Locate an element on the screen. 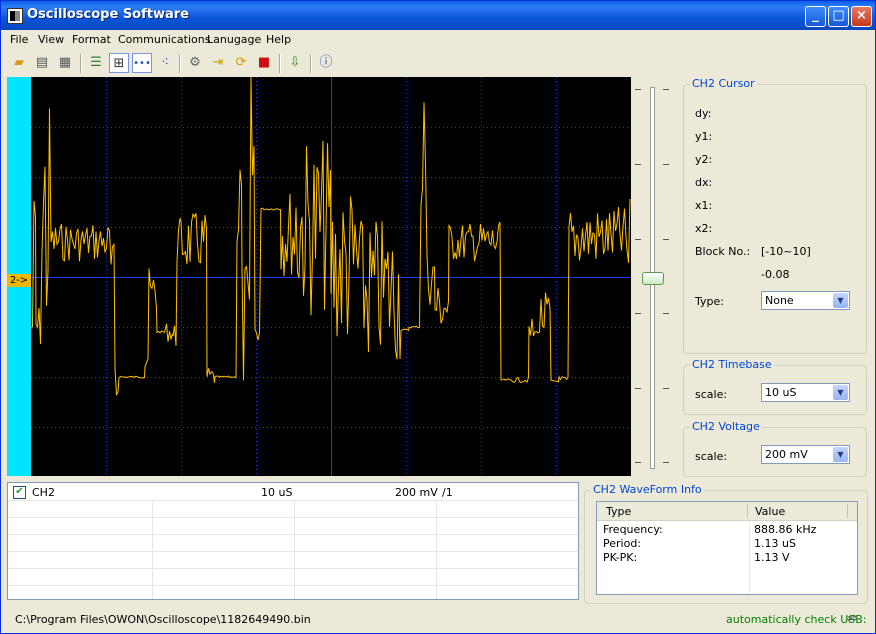 This screenshot has height=634, width=876. timebase-scale-label: scale: is located at coordinates (711, 394).